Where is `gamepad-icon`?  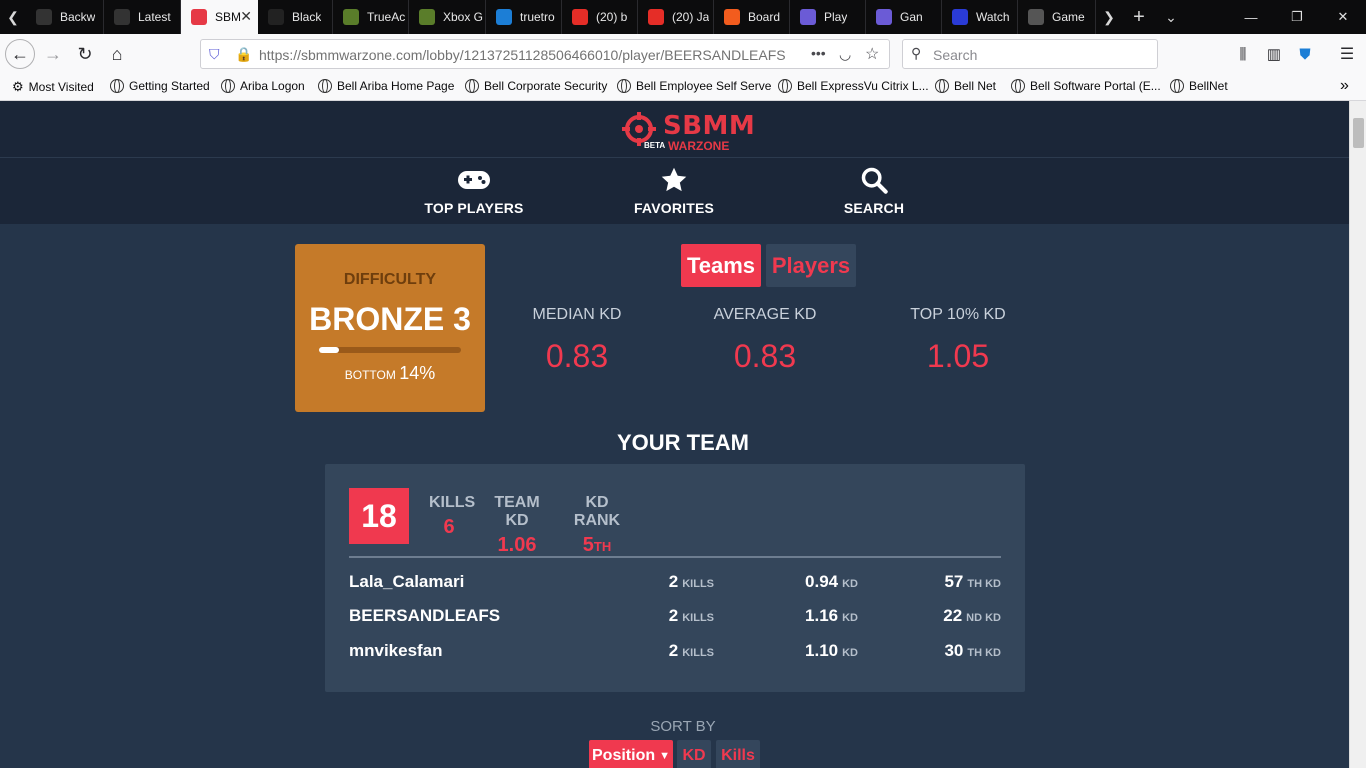
gamepad-icon is located at coordinates (474, 180).